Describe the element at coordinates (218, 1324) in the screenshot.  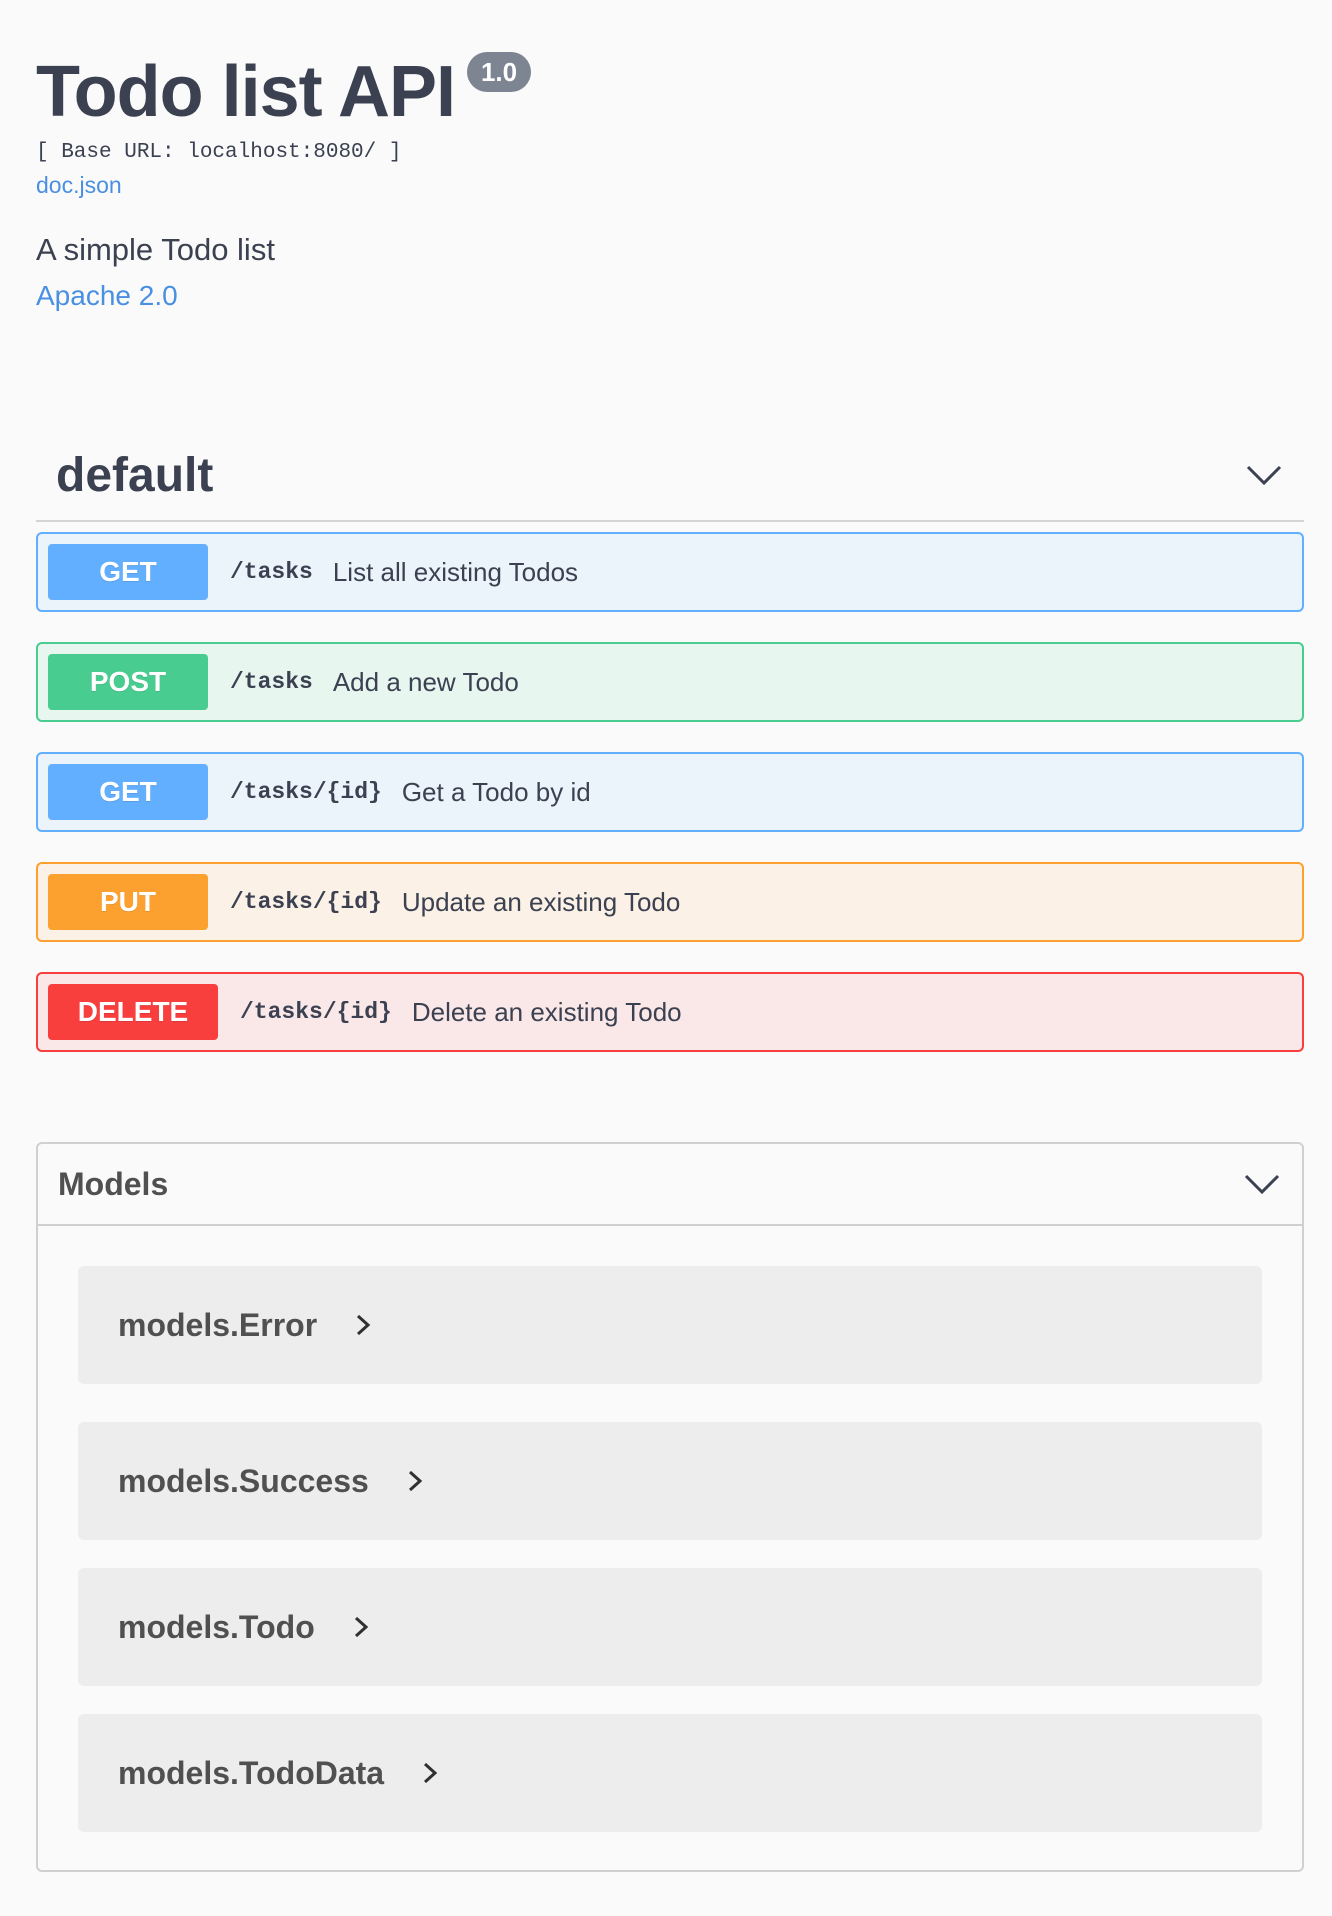
I see `model-name: models.Error` at that location.